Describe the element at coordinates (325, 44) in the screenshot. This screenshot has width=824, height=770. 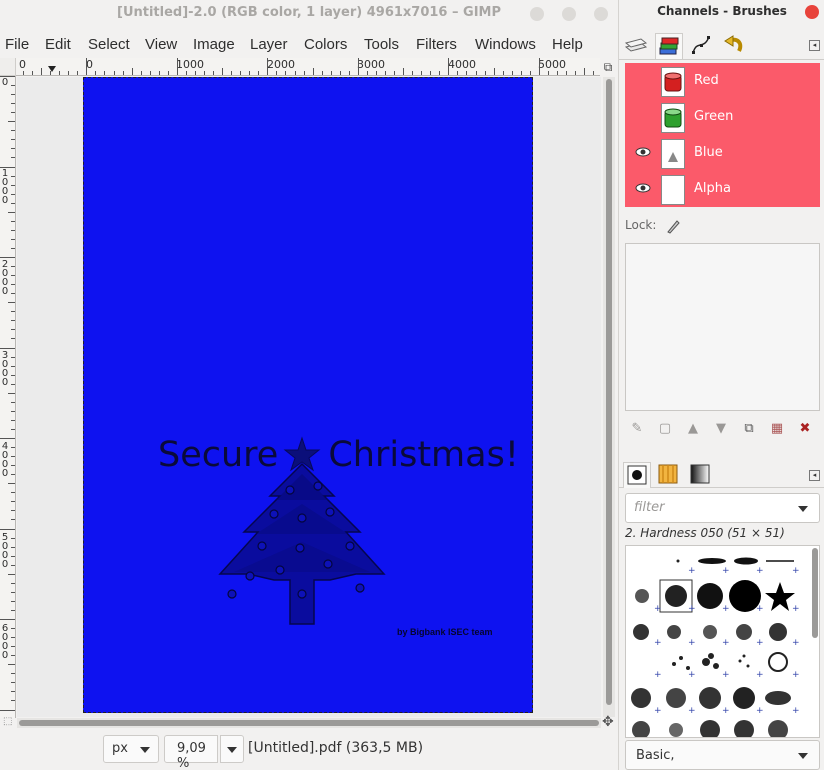
I see `menu-colors: Colors` at that location.